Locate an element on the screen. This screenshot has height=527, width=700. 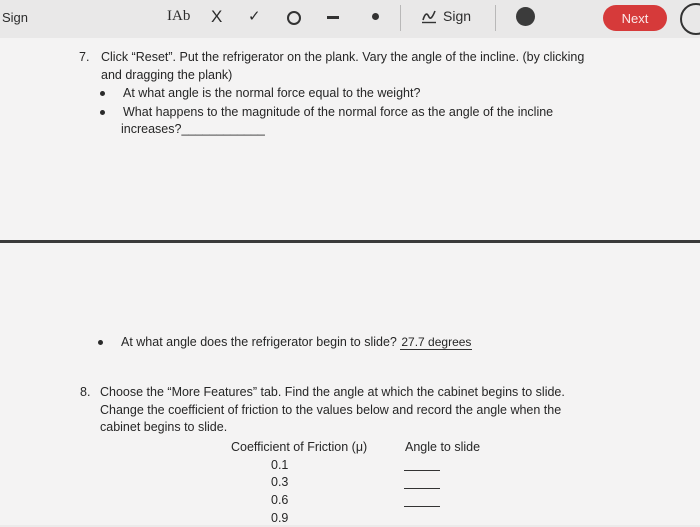
help-circle-icon is located at coordinates (690, 19).